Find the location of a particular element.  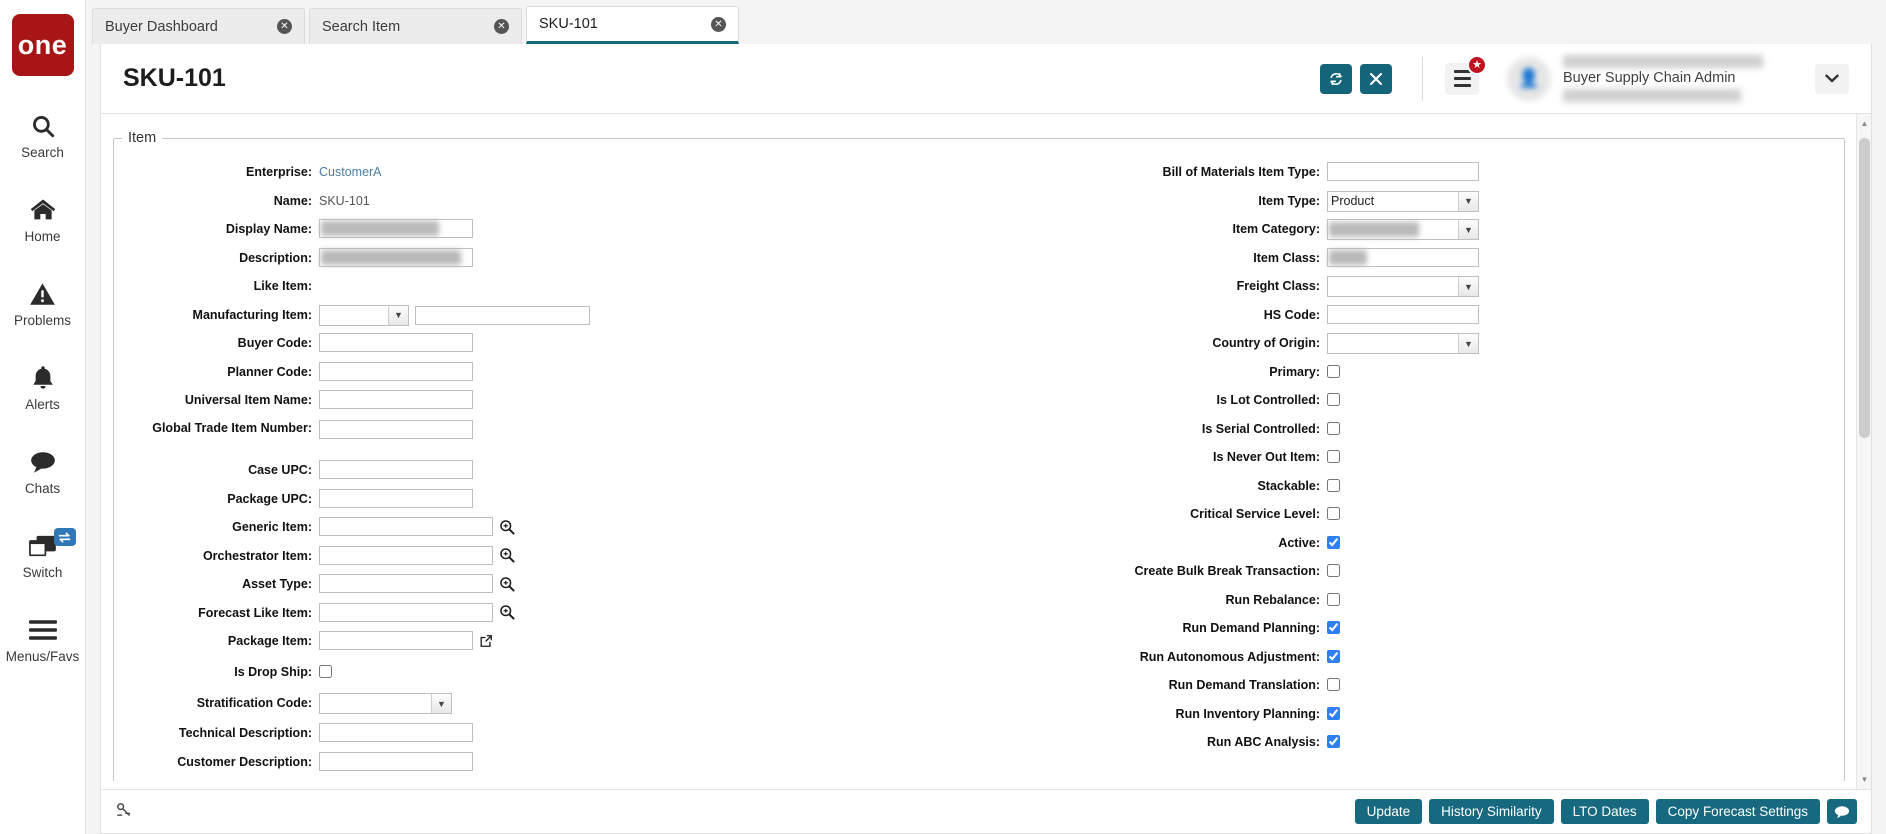

run-rebalance-checkbox is located at coordinates (1333, 599).